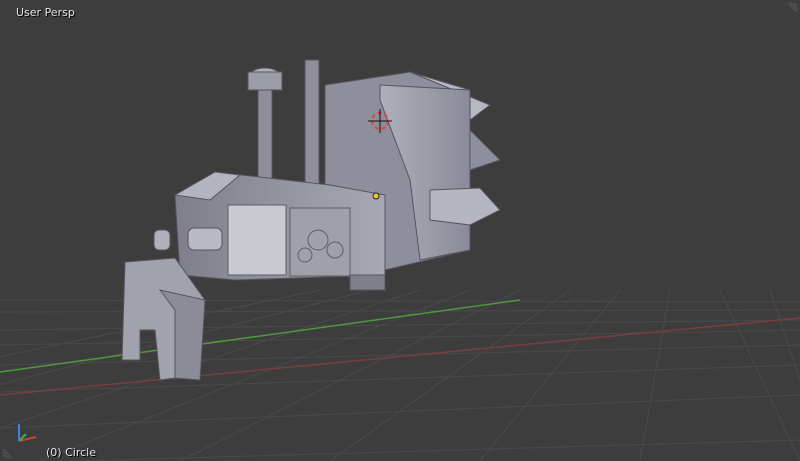  Describe the element at coordinates (45, 12) in the screenshot. I see `view-name-label: User Persp` at that location.